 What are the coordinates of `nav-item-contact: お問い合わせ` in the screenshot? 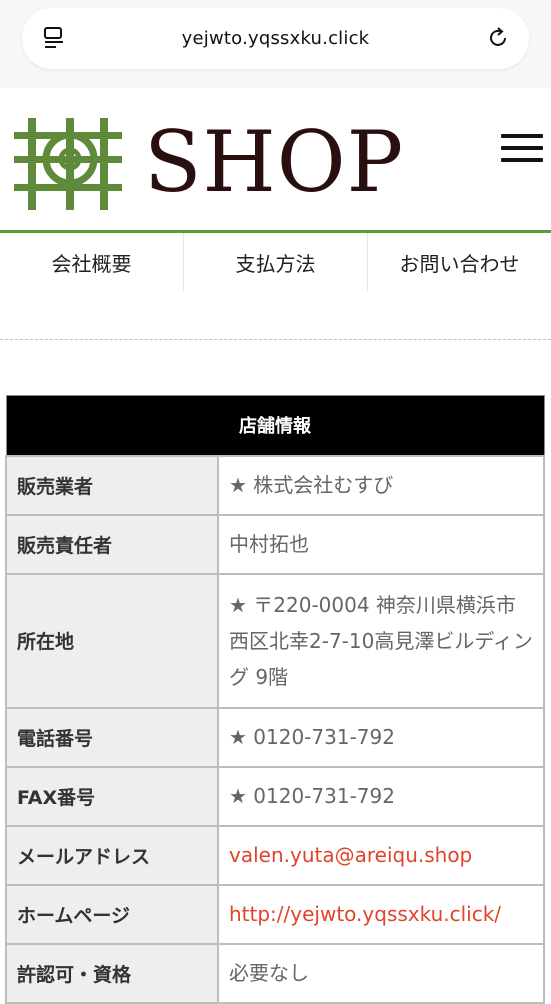 It's located at (459, 262).